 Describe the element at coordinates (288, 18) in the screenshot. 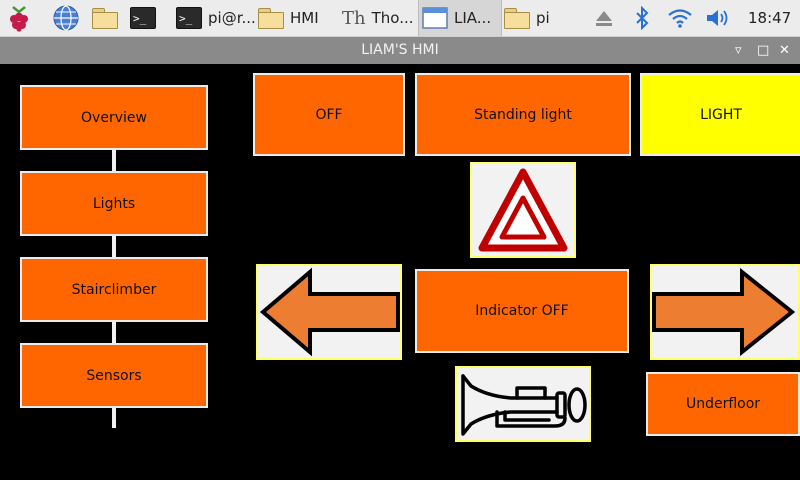

I see `task-hmi-folder: HMI` at that location.